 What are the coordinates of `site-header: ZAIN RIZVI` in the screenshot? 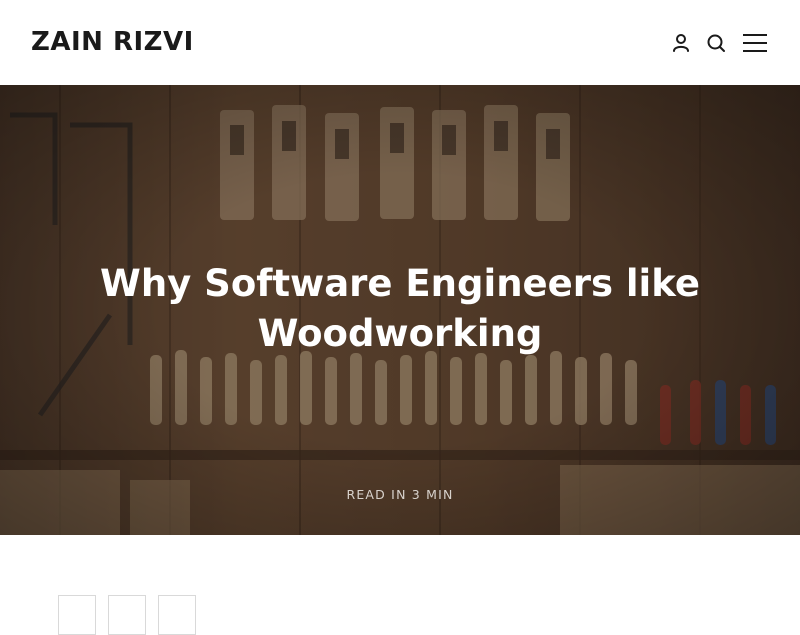 It's located at (400, 42).